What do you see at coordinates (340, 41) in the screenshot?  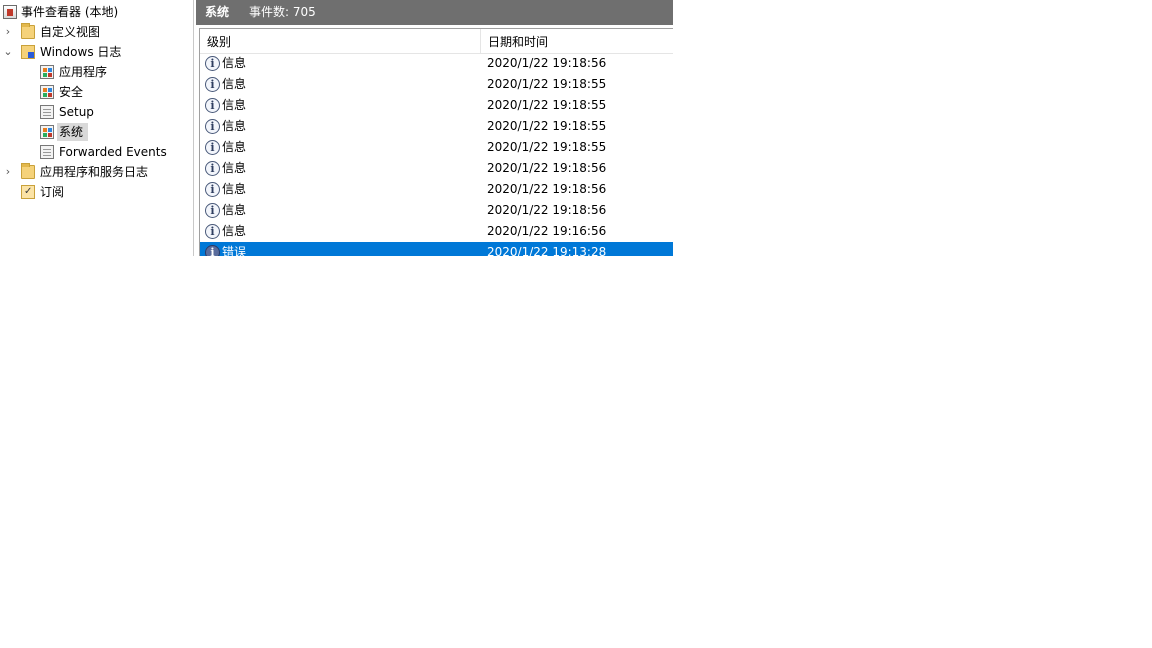 I see `column-header-level: 级别` at bounding box center [340, 41].